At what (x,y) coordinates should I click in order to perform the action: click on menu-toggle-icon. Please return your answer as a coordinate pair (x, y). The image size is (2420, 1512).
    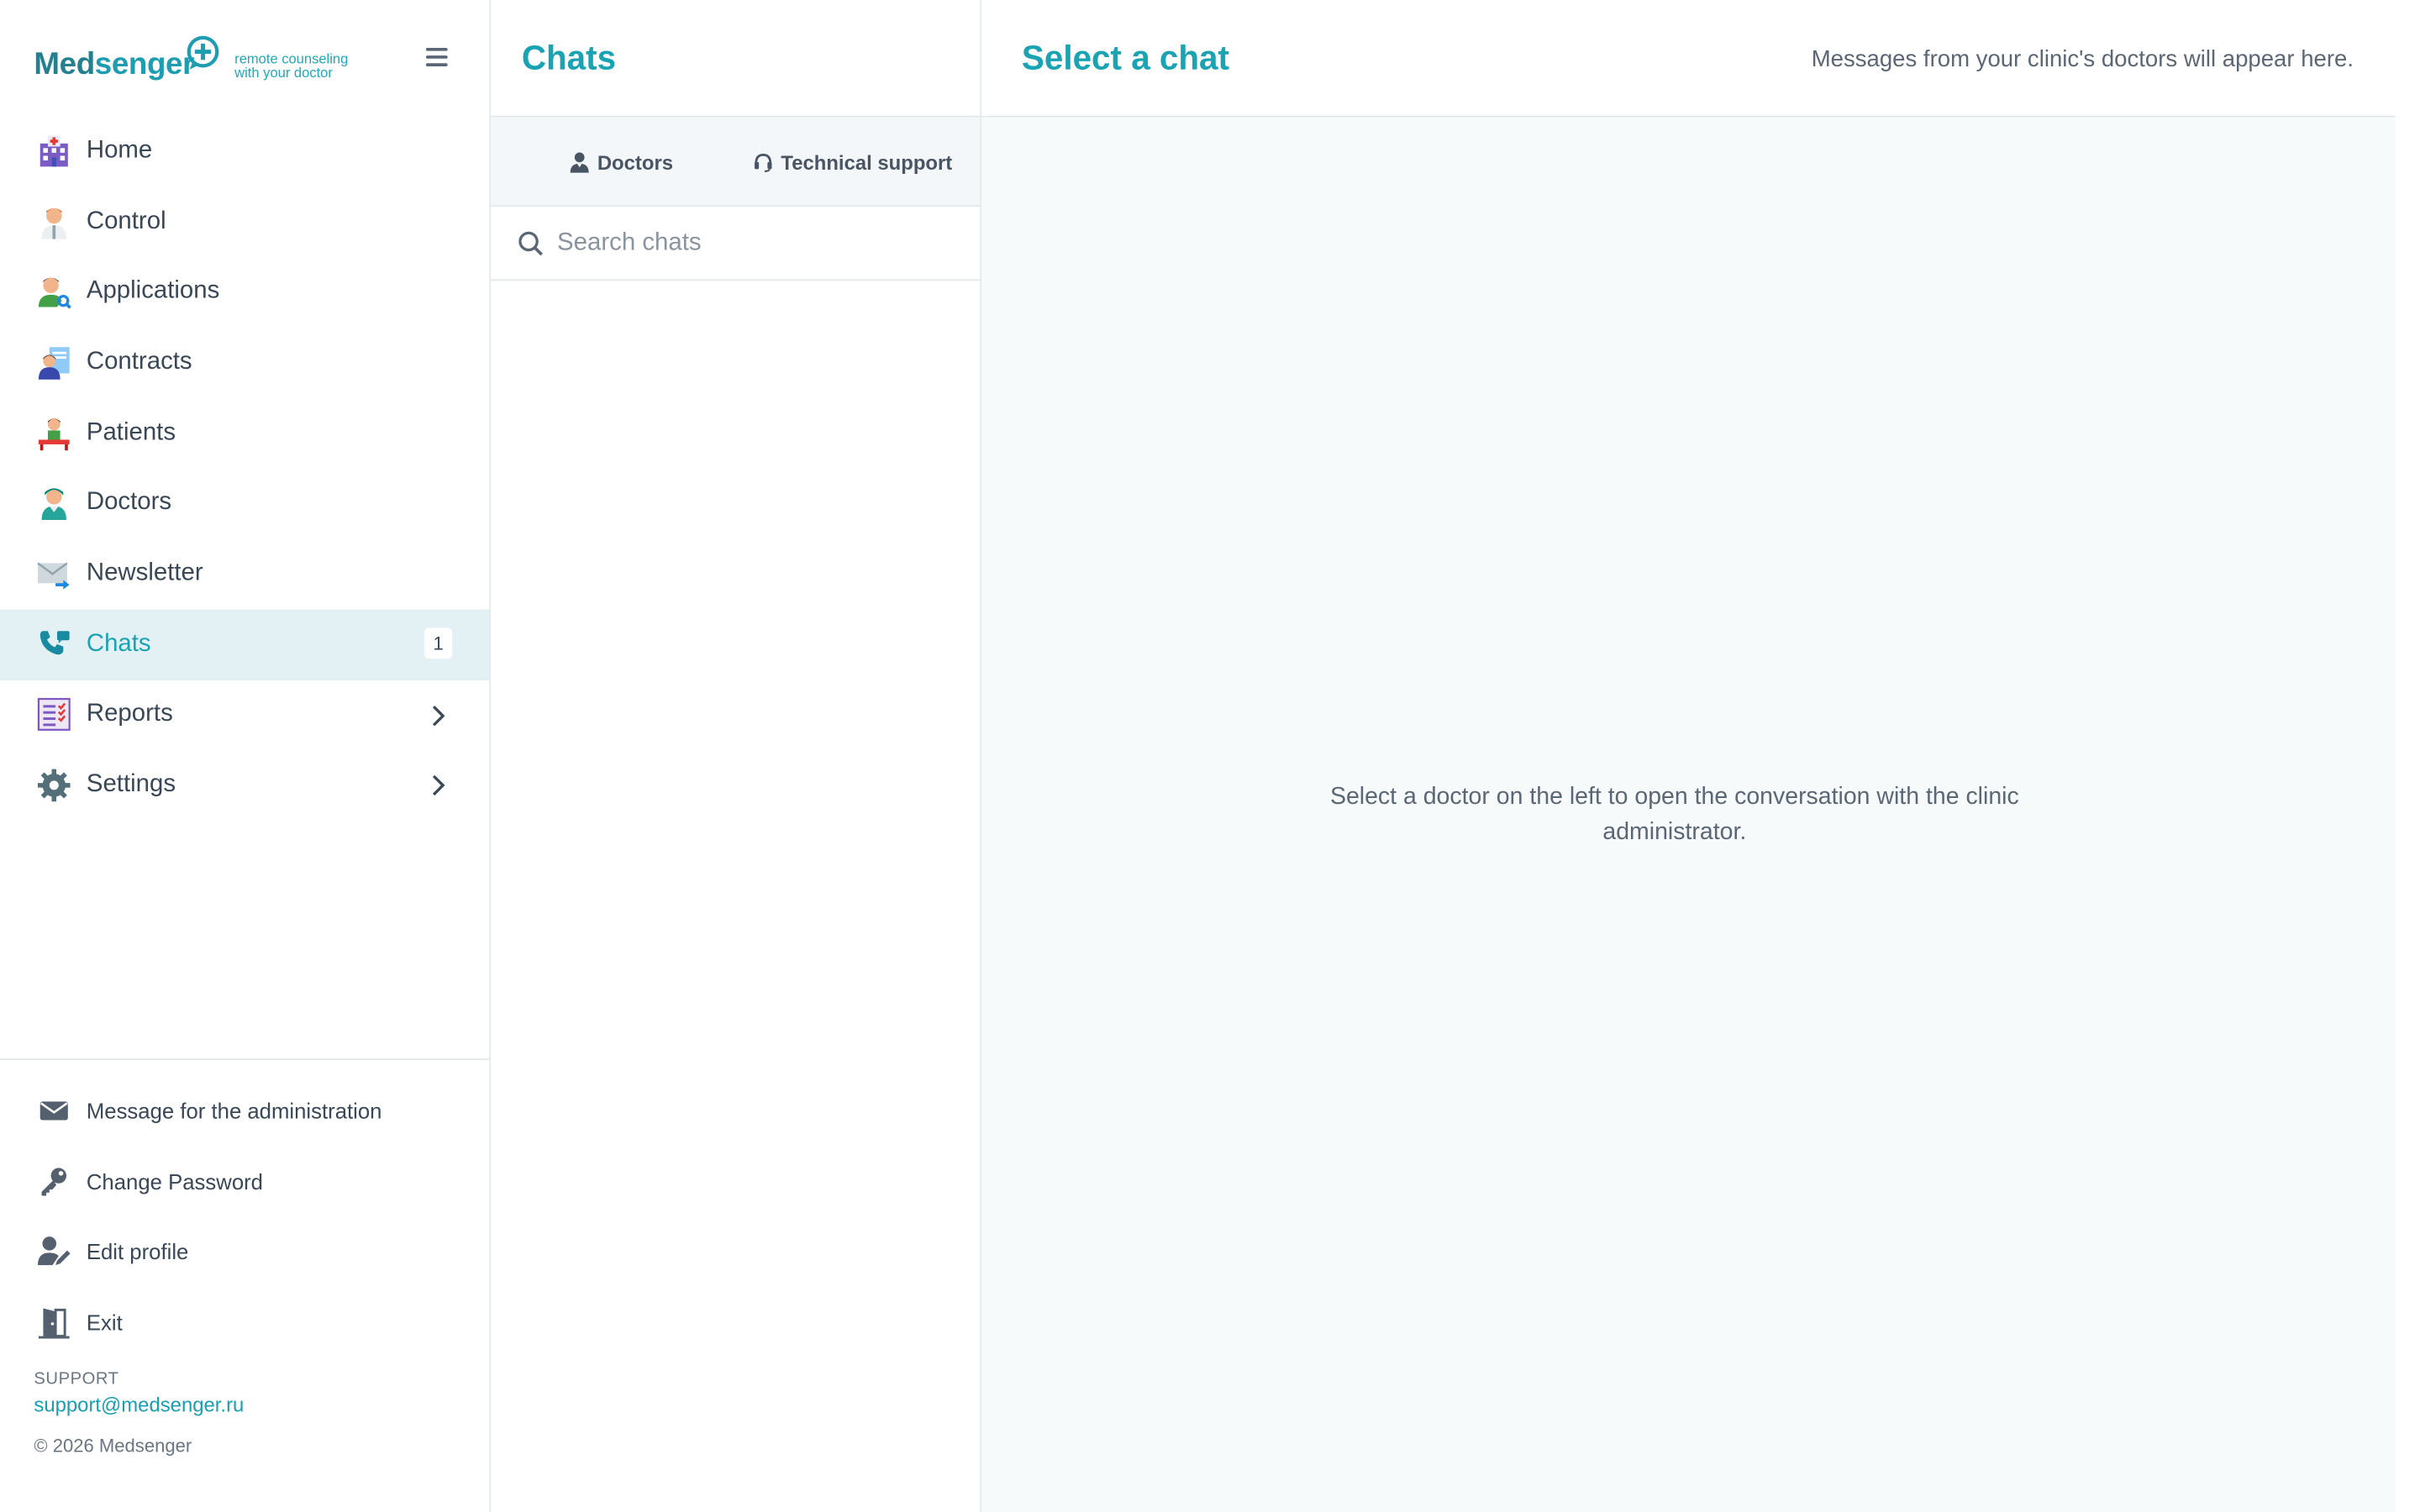
    Looking at the image, I should click on (436, 58).